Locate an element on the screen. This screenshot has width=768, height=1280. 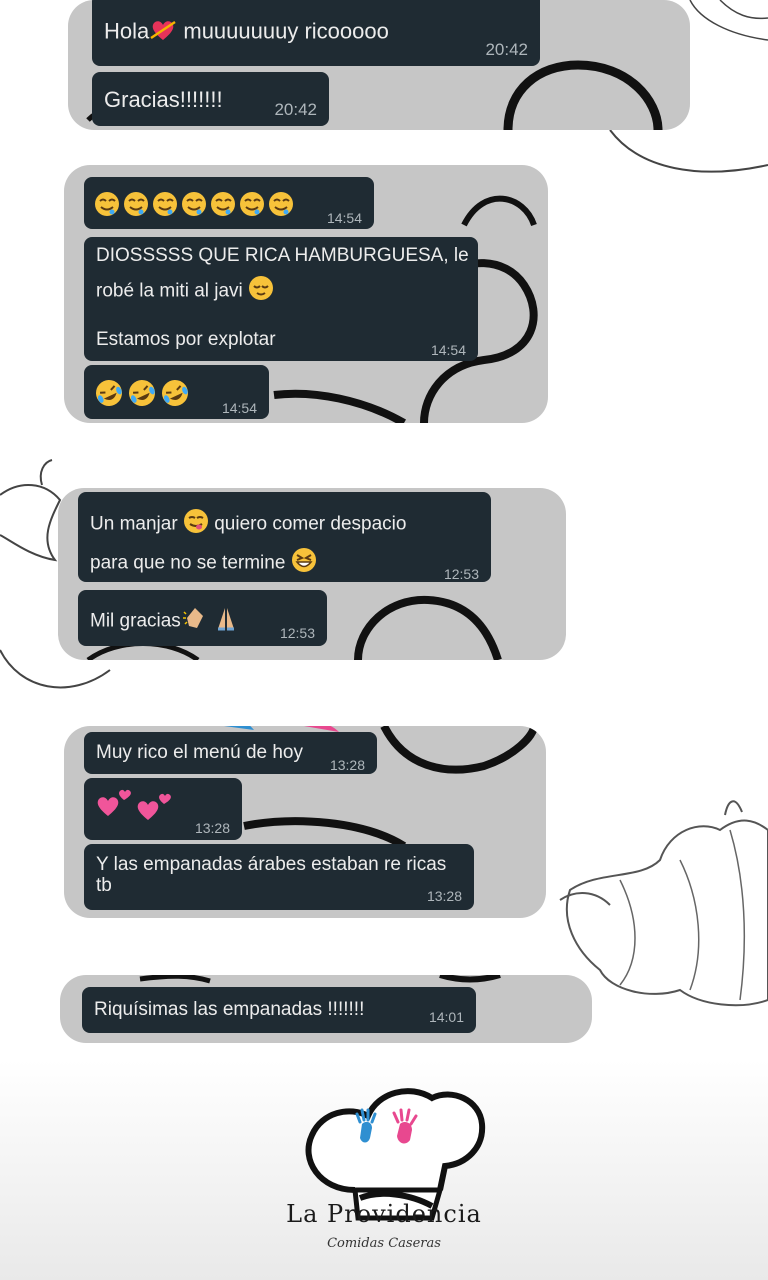
message-text: Gracias!!!!!!! is located at coordinates (163, 99).